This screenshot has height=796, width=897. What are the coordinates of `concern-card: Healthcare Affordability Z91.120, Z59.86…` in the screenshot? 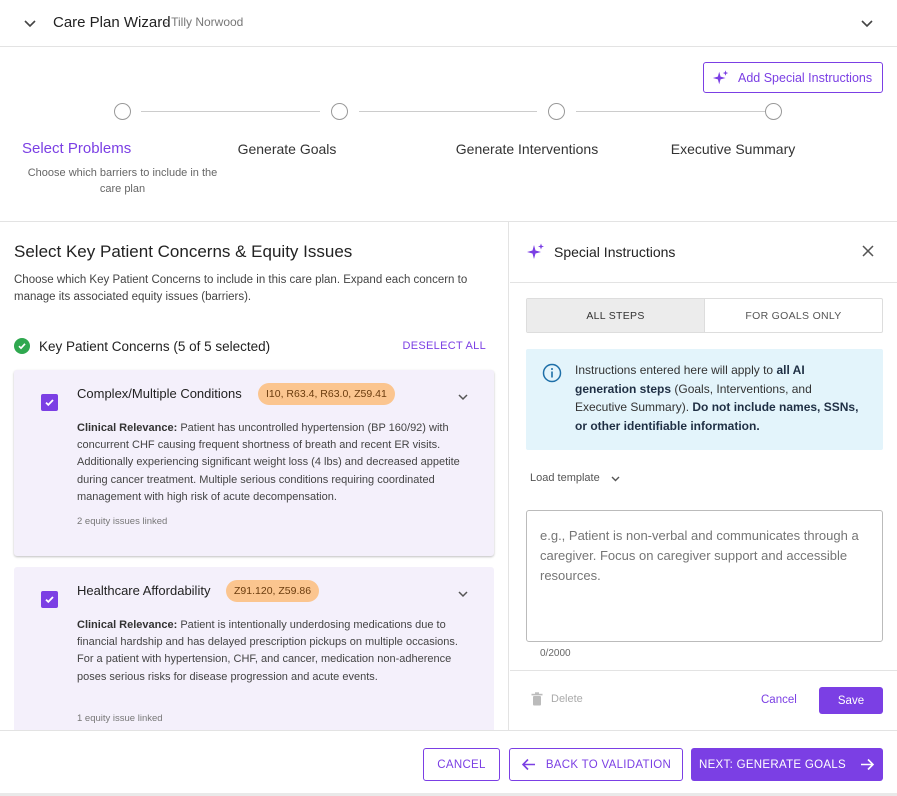 It's located at (254, 648).